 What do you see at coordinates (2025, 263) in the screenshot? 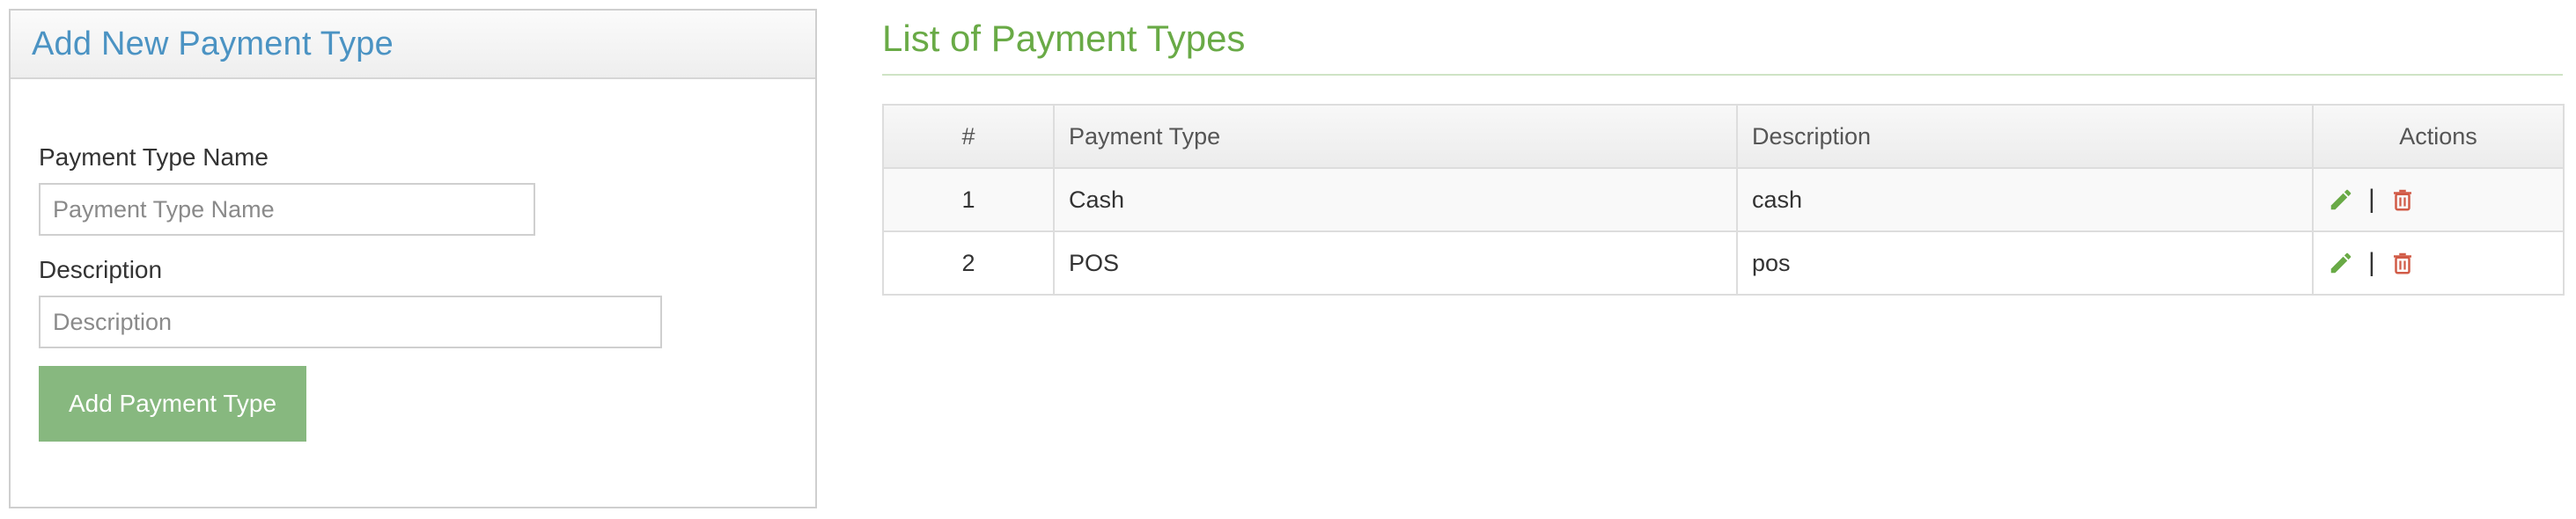
I see `row-description: pos` at bounding box center [2025, 263].